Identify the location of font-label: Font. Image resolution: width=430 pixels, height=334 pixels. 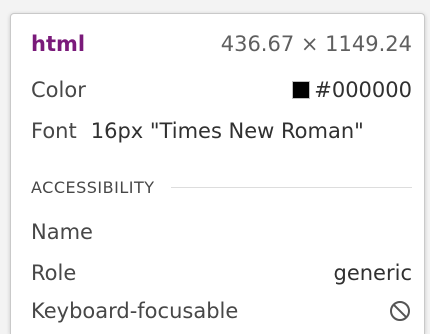
(54, 131).